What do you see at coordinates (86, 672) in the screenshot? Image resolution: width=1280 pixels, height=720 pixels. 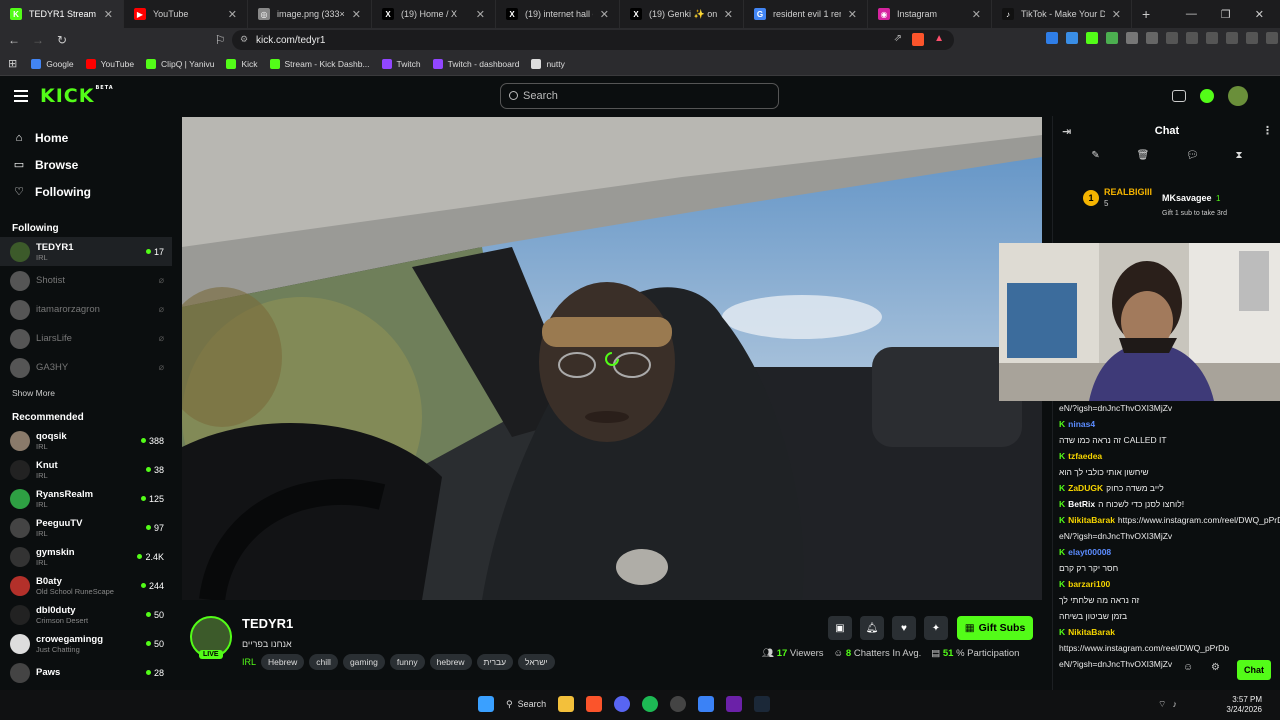 I see `sidebar-channel: Paws 28` at bounding box center [86, 672].